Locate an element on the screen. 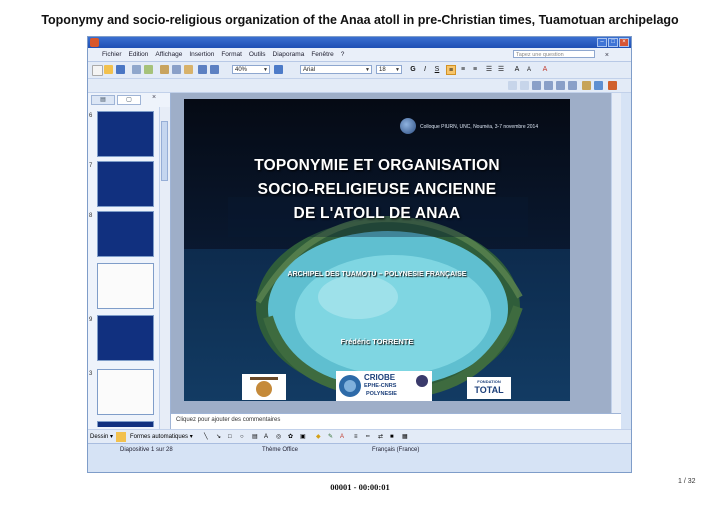 The height and width of the screenshot is (510, 720). save-icon is located at coordinates (120, 69).